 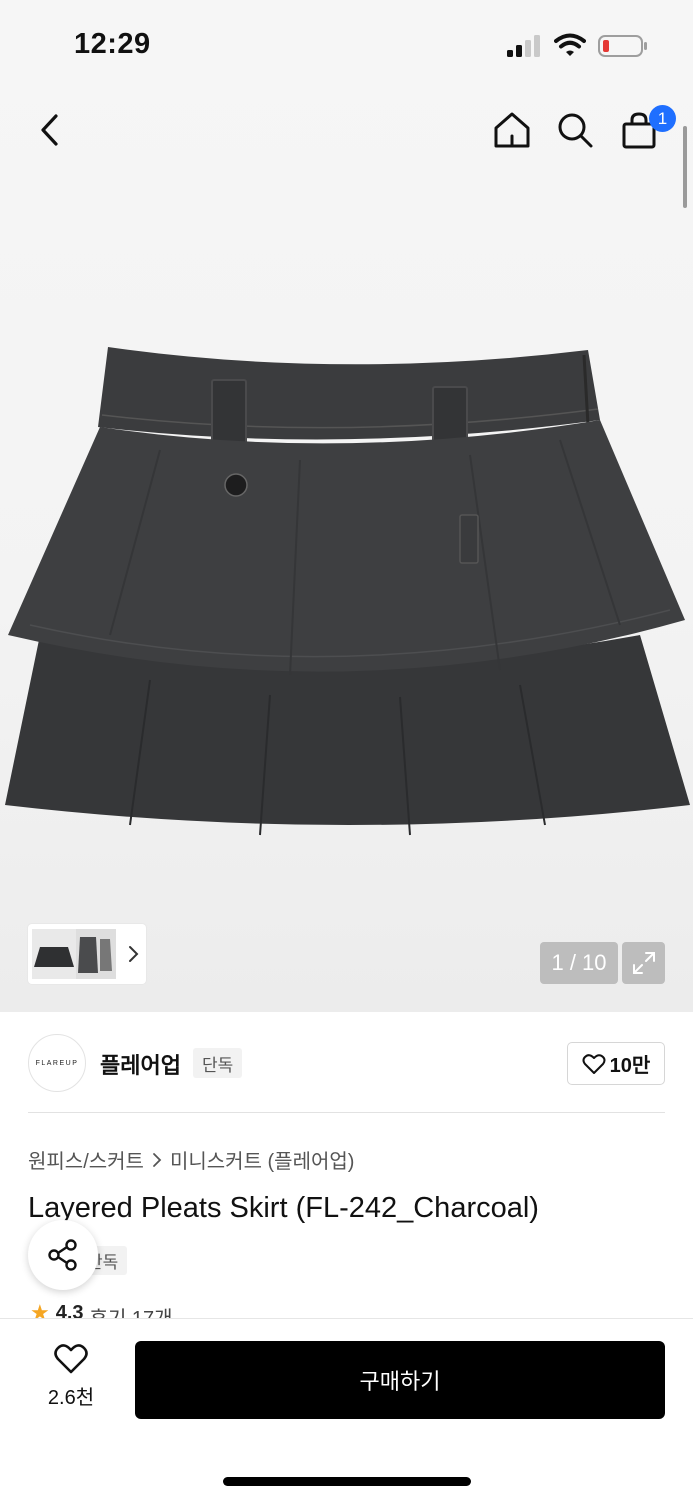 I want to click on review-count: 후기 17개, so click(x=131, y=1310).